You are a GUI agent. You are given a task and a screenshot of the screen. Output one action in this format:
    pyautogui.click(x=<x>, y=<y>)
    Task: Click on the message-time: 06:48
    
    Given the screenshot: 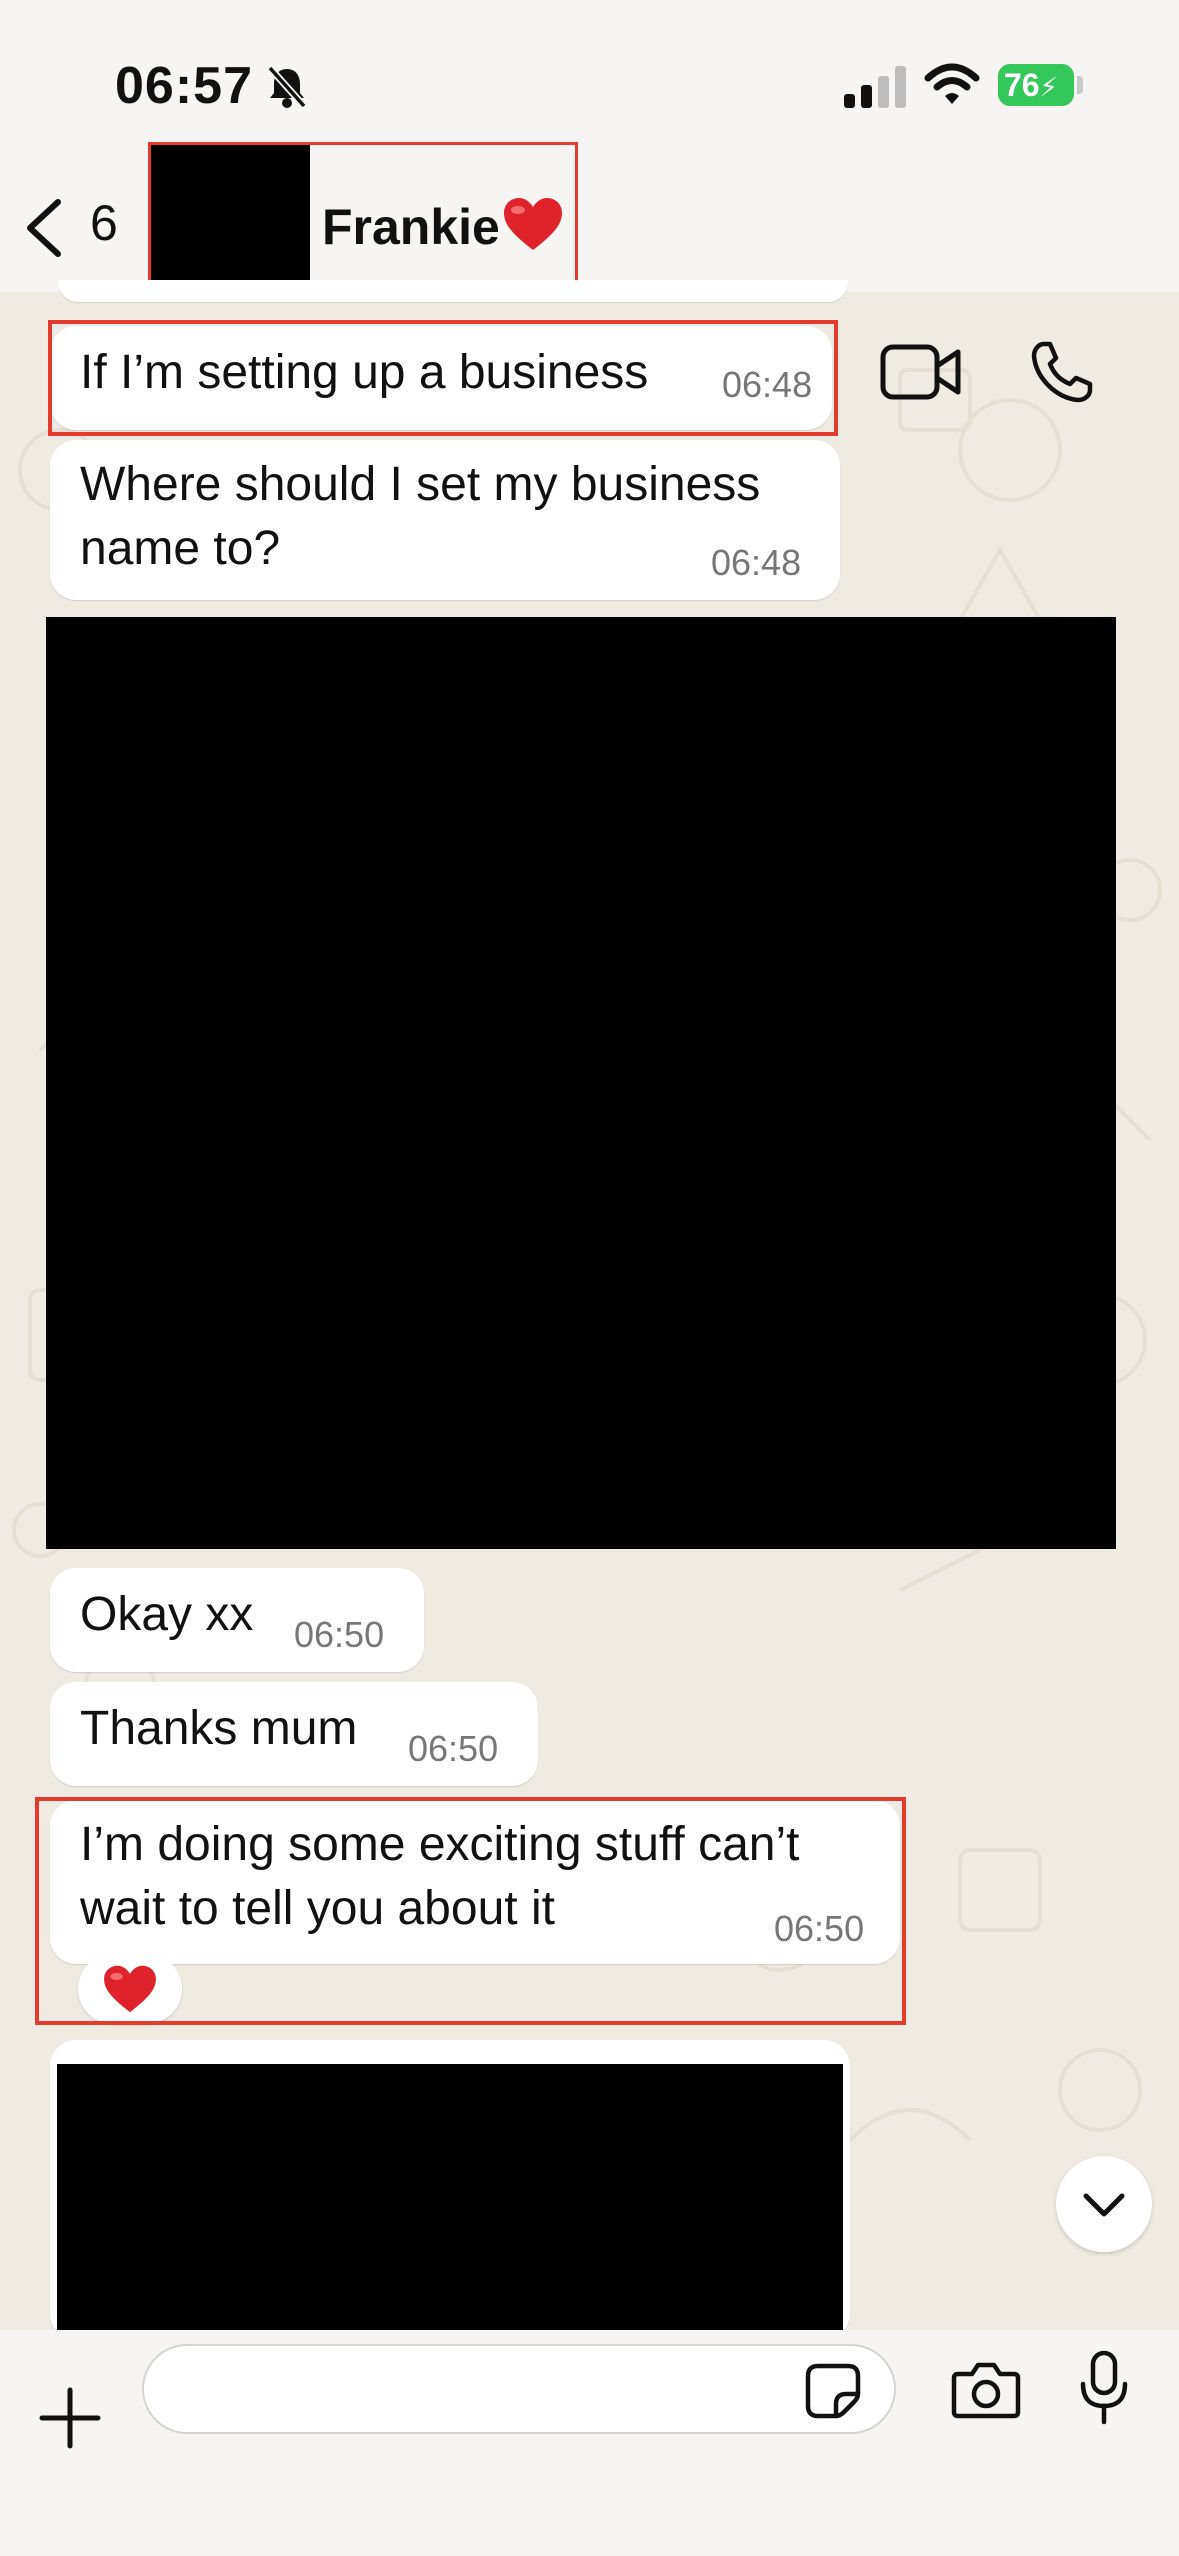 What is the action you would take?
    pyautogui.click(x=756, y=562)
    